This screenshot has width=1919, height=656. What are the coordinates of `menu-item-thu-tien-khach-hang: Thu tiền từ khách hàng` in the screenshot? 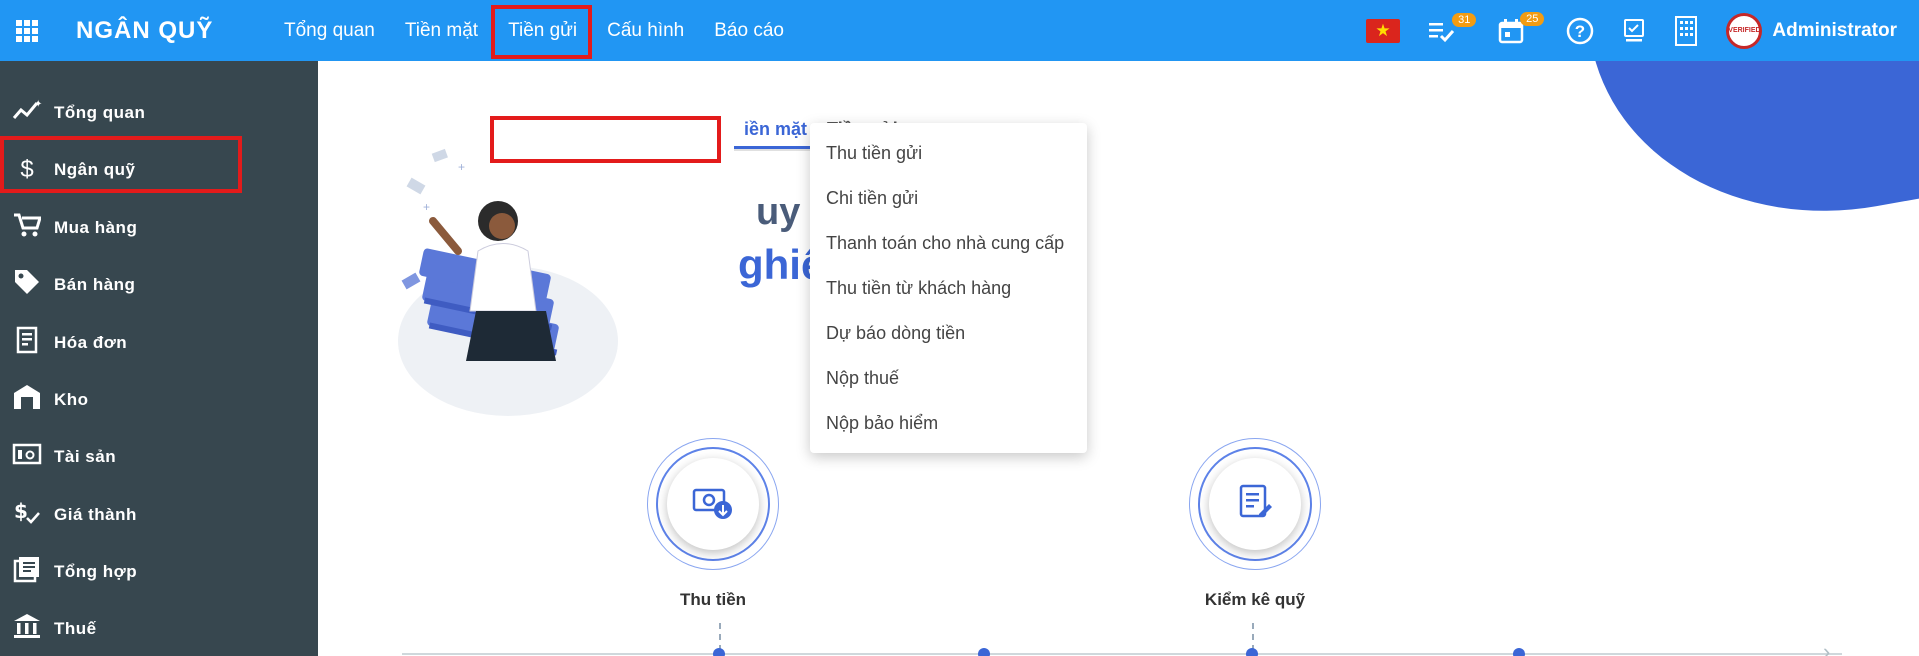 It's located at (948, 288).